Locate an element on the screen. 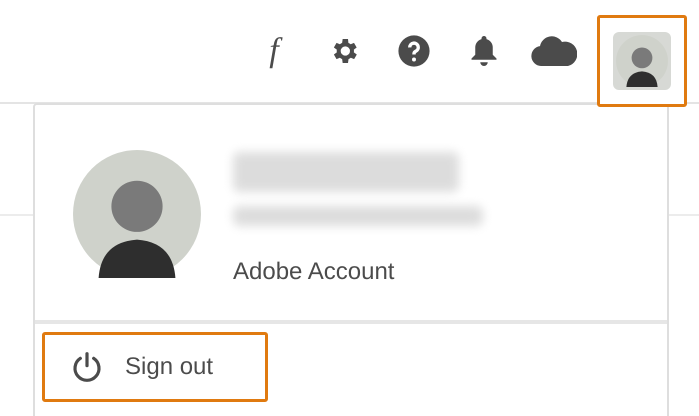  power-icon is located at coordinates (87, 367).